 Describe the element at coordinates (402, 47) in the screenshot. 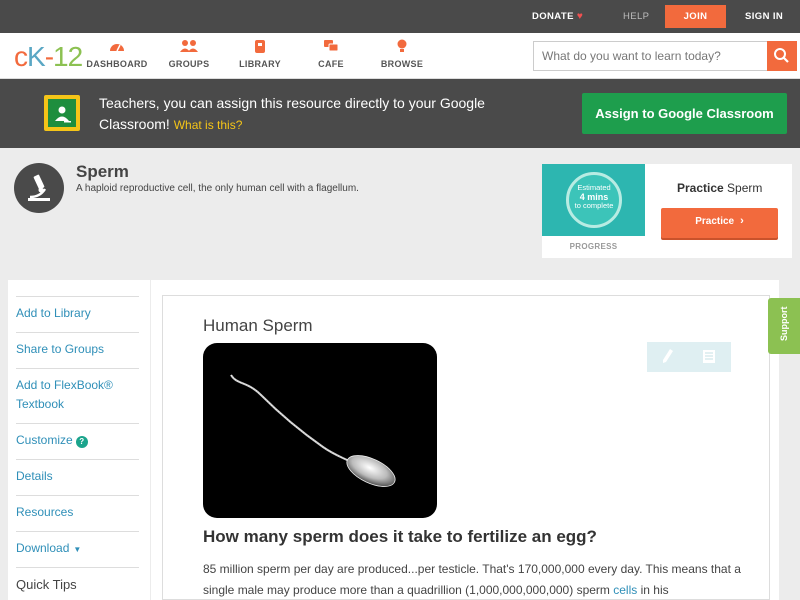

I see `browse-icon` at that location.